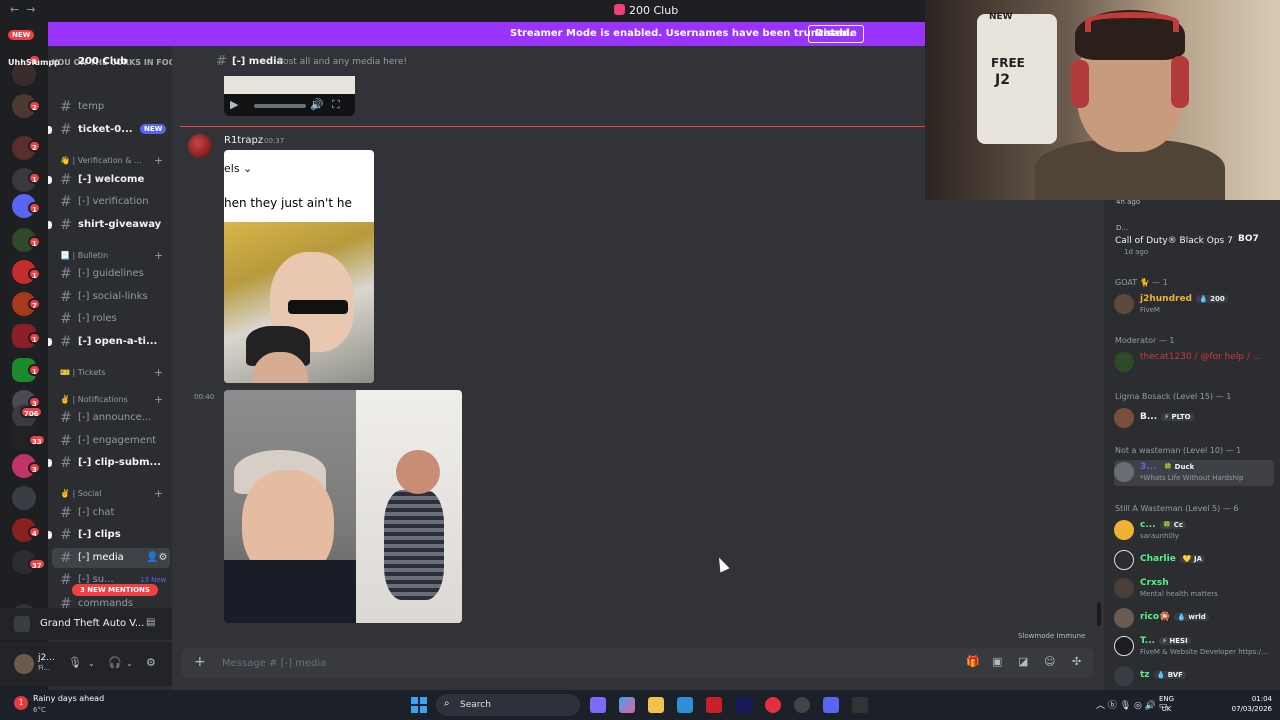  Describe the element at coordinates (831, 705) in the screenshot. I see `discord-app-icon` at that location.